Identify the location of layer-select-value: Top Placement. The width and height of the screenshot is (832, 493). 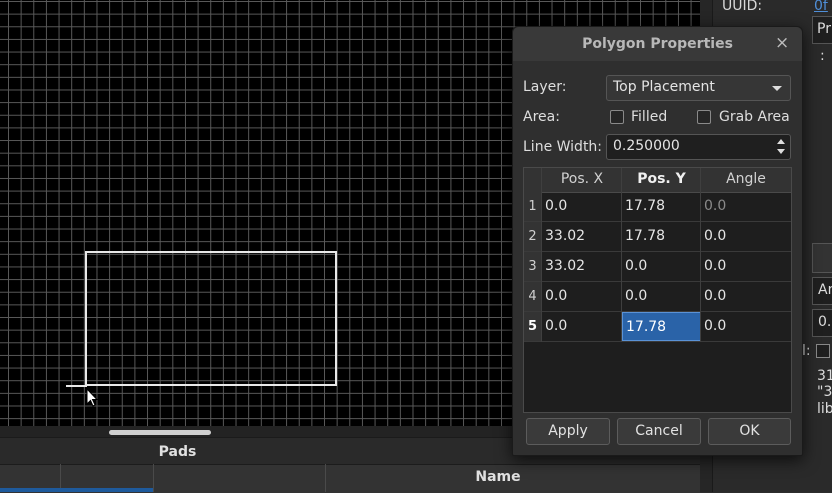
(664, 87).